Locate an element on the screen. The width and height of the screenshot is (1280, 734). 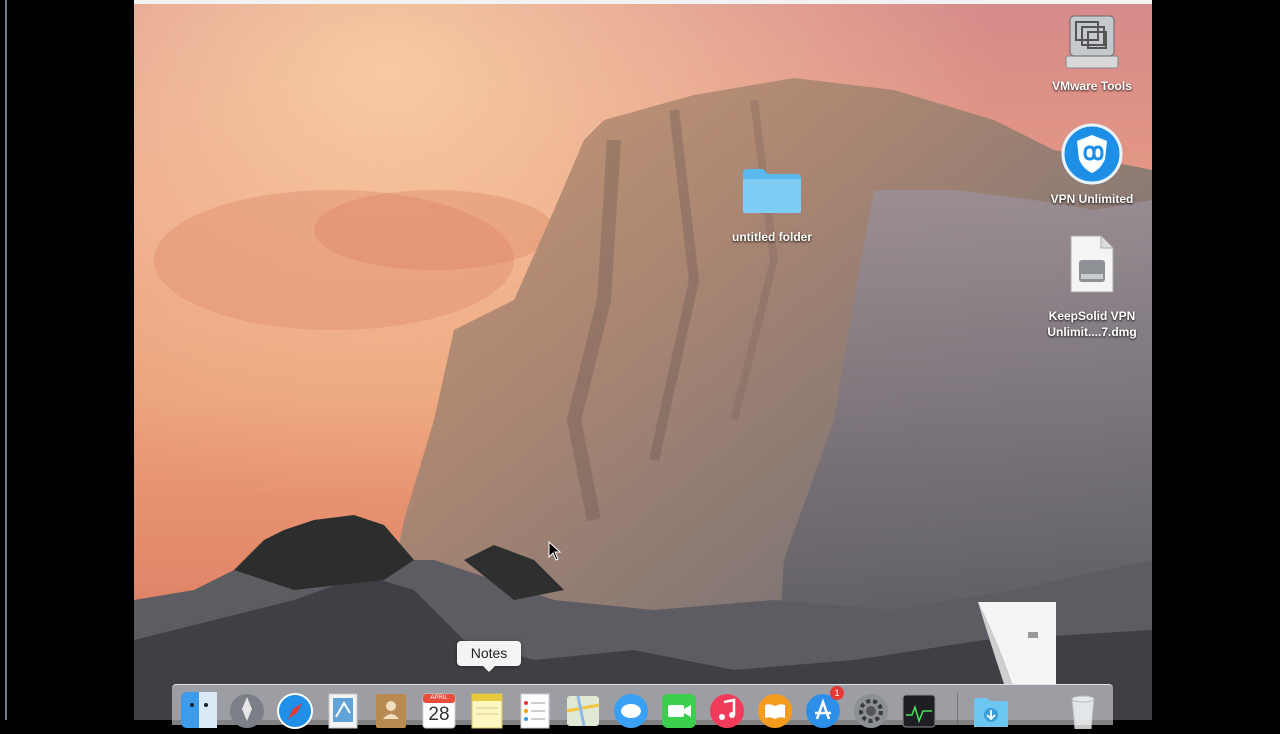
reminders-list-icon is located at coordinates (535, 711).